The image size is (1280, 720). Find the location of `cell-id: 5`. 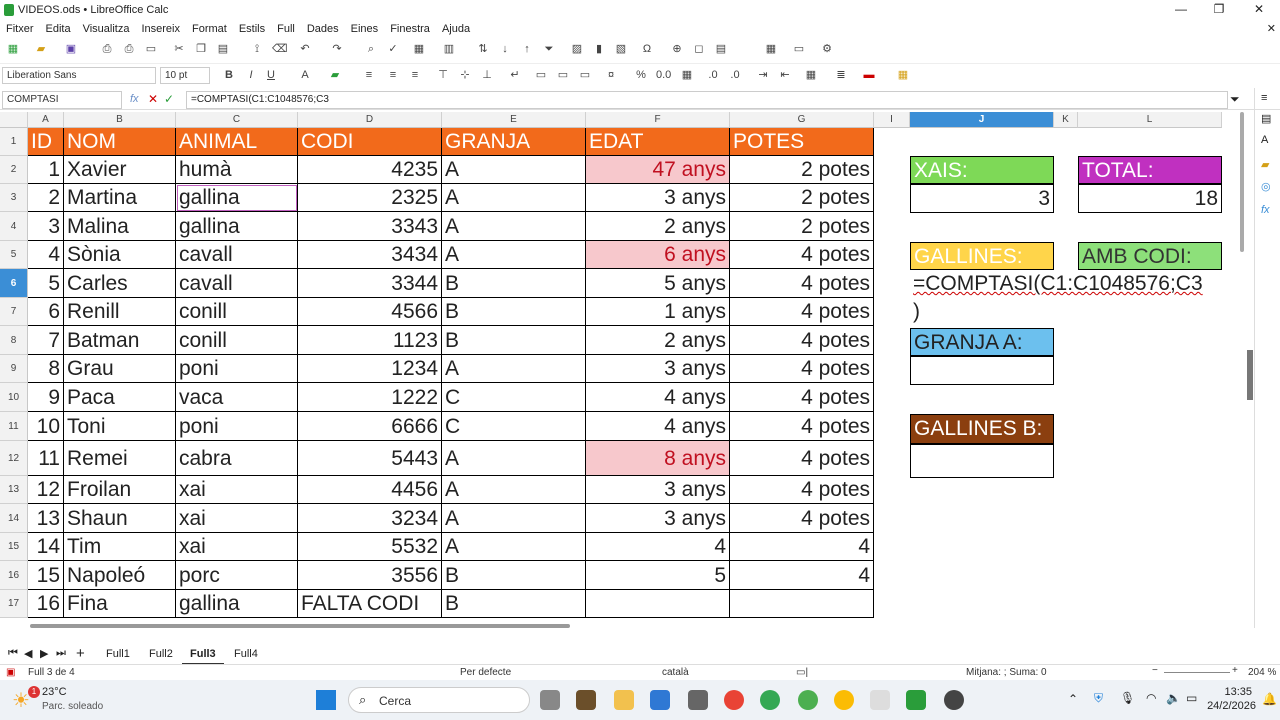

cell-id: 5 is located at coordinates (46, 283).